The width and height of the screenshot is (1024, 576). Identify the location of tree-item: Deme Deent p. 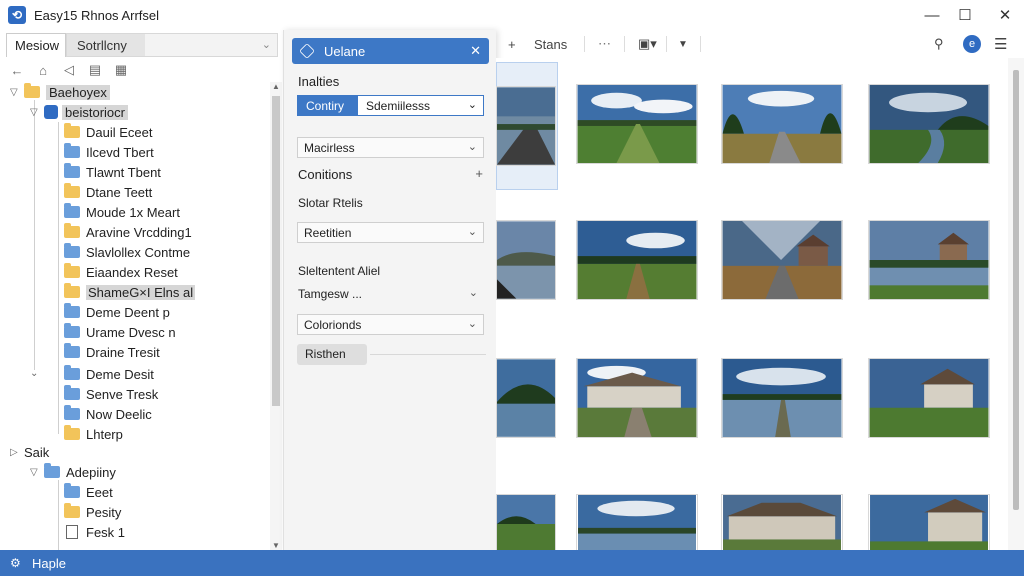
(117, 312).